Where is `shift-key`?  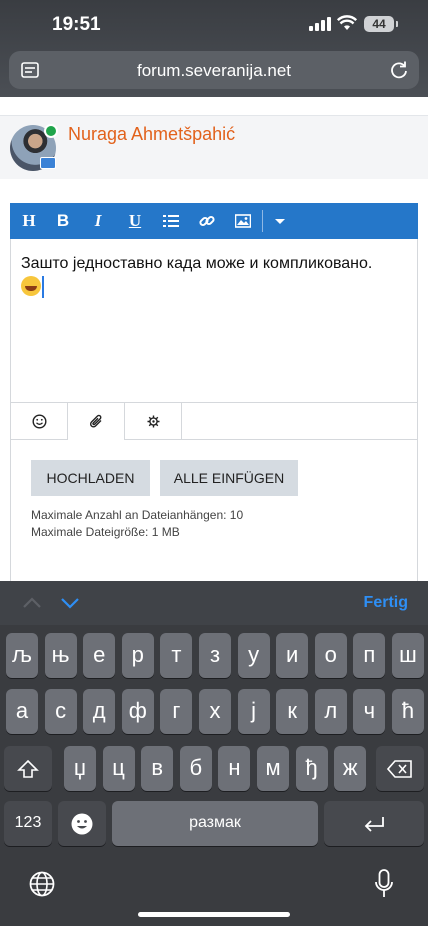 shift-key is located at coordinates (28, 768).